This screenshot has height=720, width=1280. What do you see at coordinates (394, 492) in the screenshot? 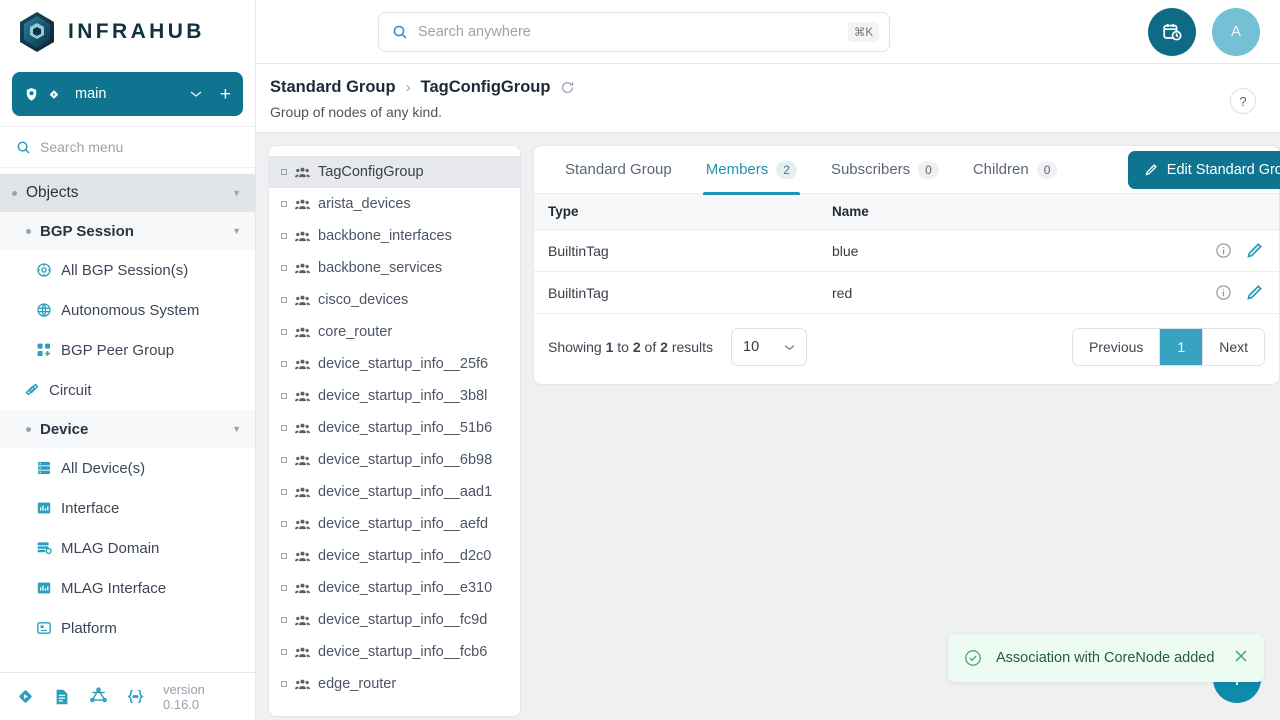
I see `list-item: device_startup_info__aad1` at bounding box center [394, 492].